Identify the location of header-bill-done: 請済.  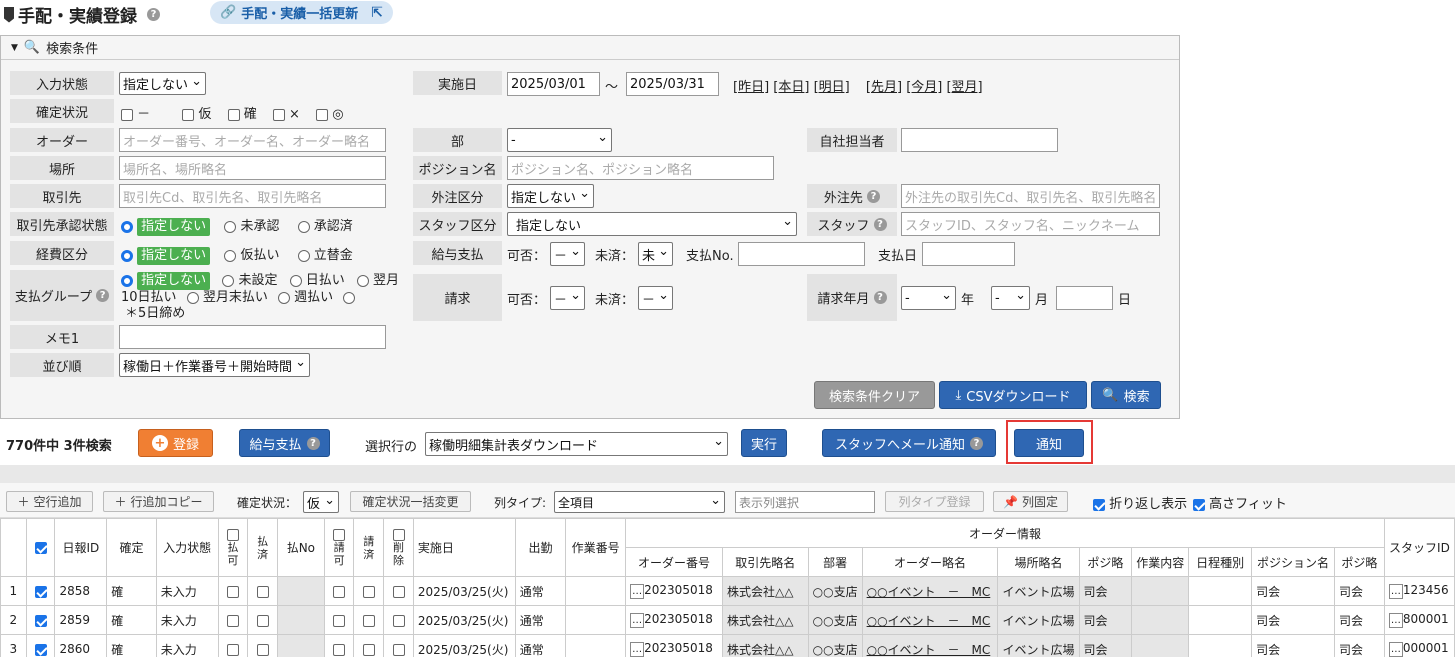
(369, 547).